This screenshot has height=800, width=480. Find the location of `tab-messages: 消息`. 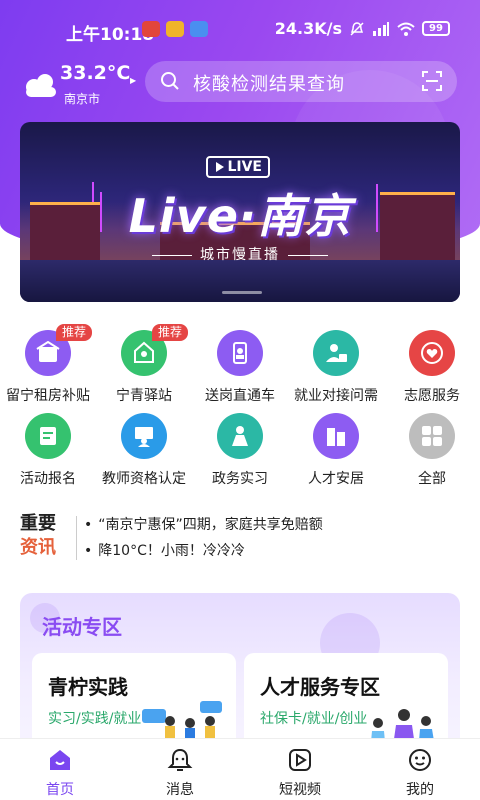

tab-messages: 消息 is located at coordinates (180, 769).